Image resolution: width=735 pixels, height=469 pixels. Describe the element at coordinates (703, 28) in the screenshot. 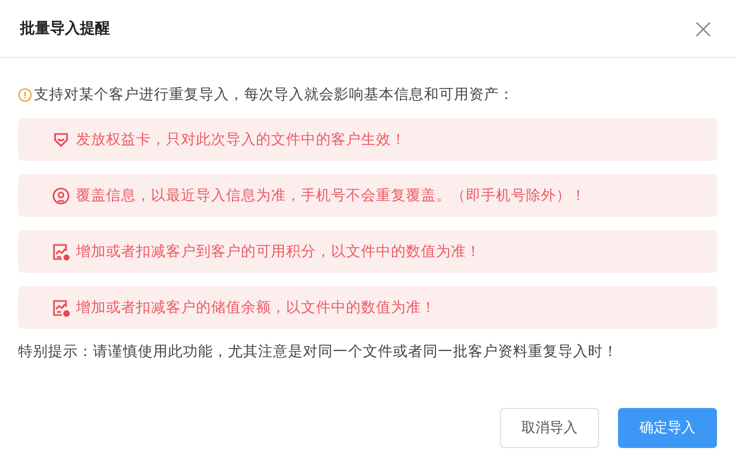

I see `close-button: ×` at that location.